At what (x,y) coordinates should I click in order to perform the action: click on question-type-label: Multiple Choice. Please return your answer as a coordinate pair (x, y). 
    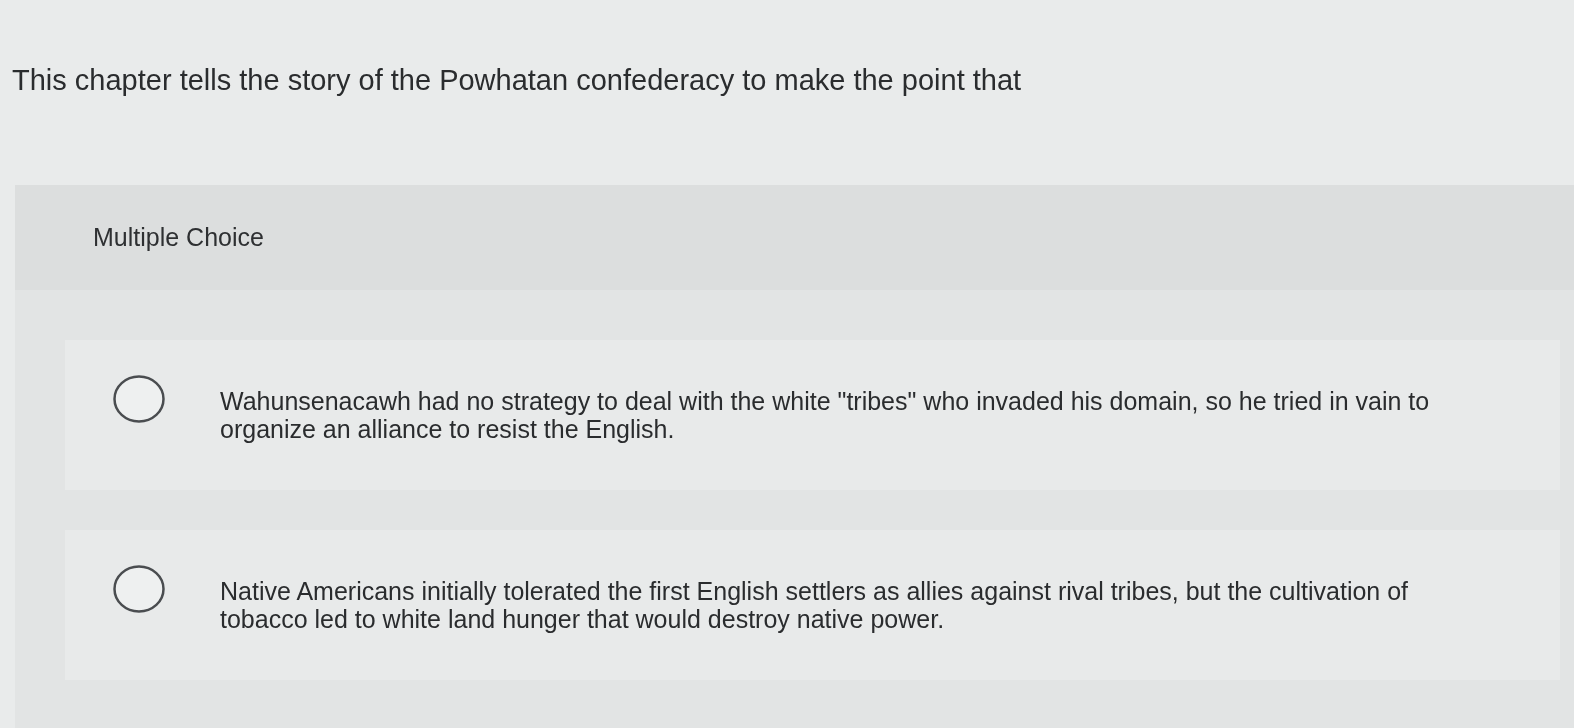
    Looking at the image, I should click on (178, 237).